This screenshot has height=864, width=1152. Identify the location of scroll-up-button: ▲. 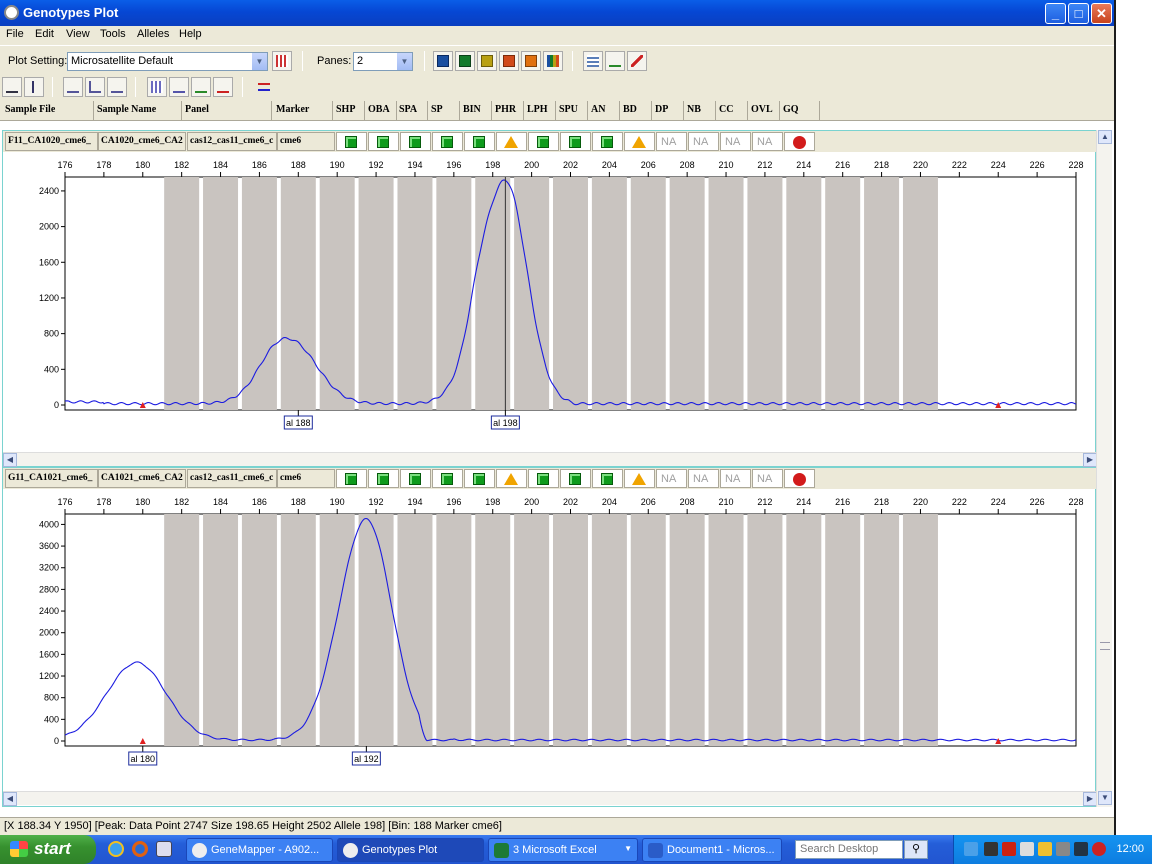
(1105, 137).